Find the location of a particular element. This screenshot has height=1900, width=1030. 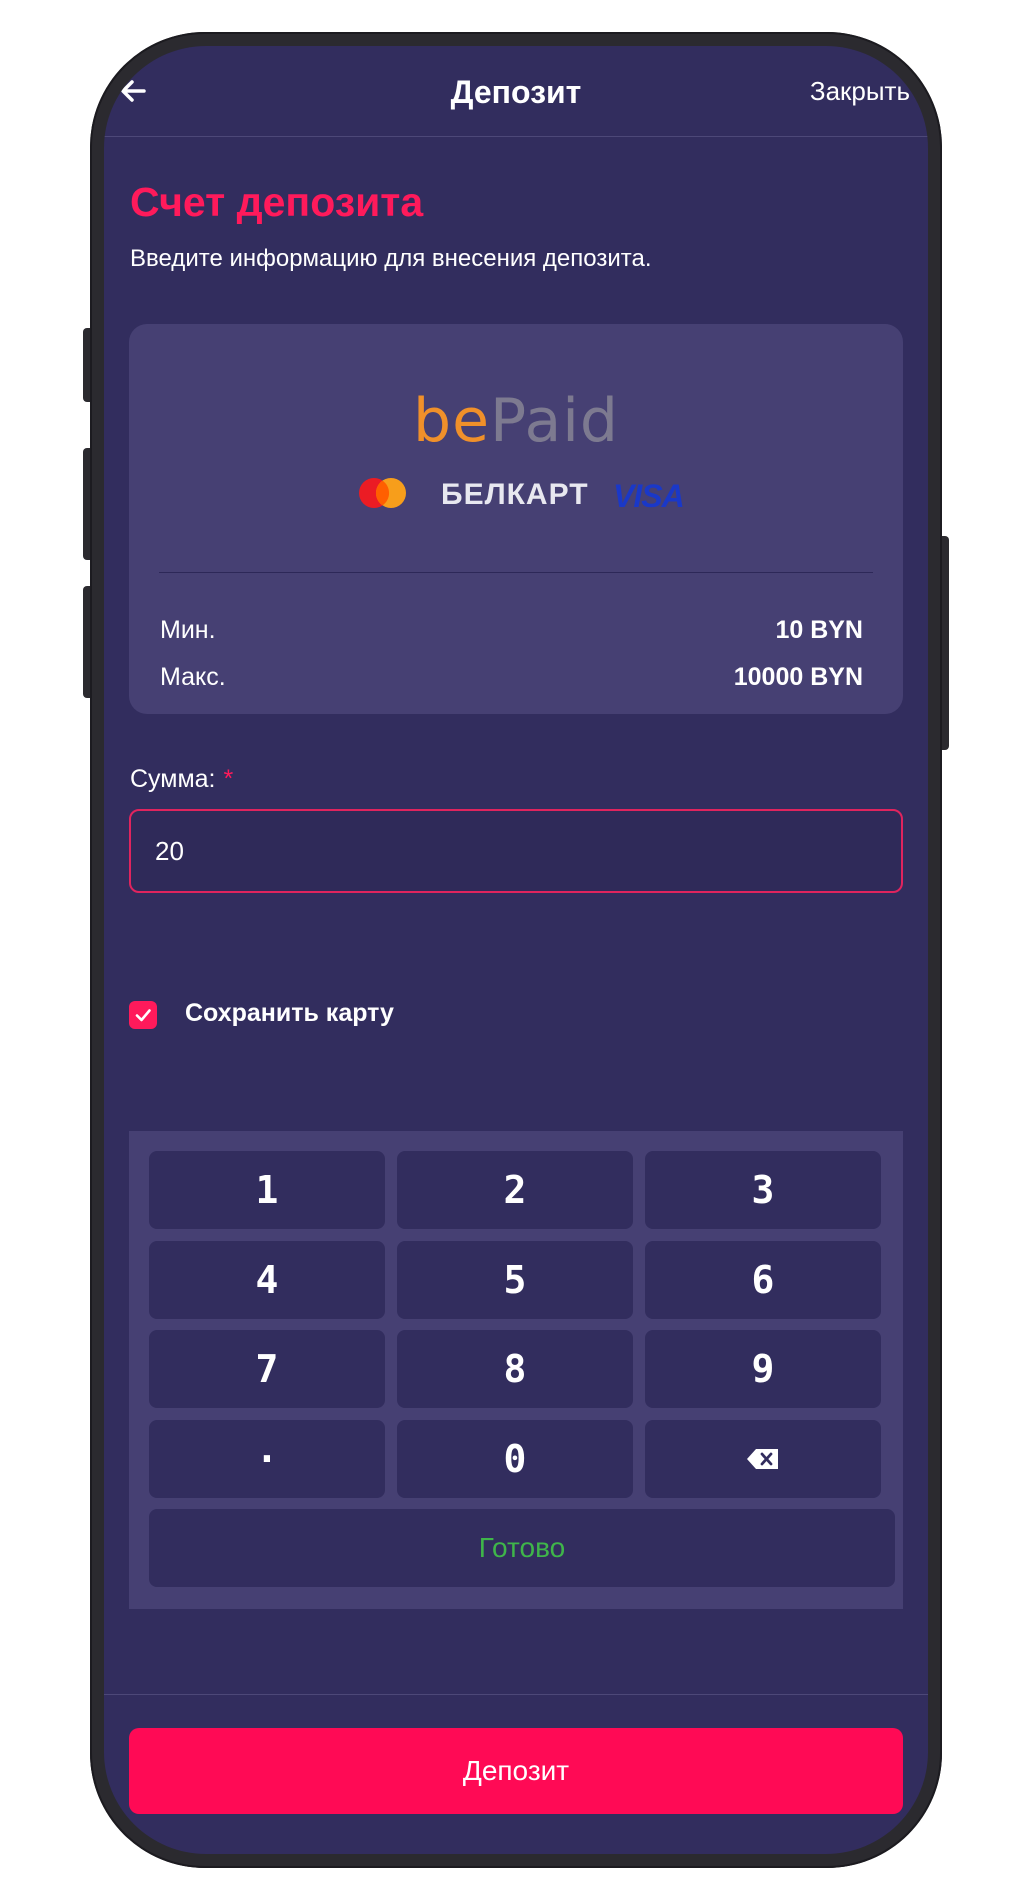

backspace-icon is located at coordinates (762, 1458).